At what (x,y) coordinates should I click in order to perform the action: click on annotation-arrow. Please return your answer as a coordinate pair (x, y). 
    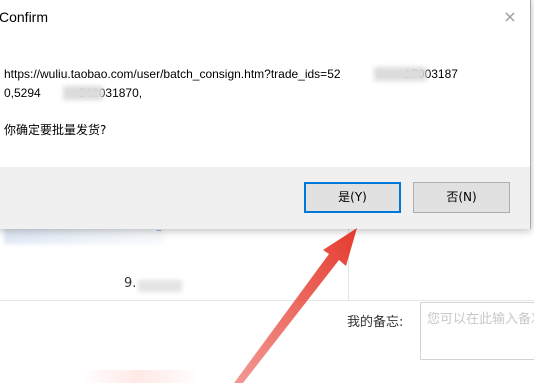
    Looking at the image, I should click on (295, 305).